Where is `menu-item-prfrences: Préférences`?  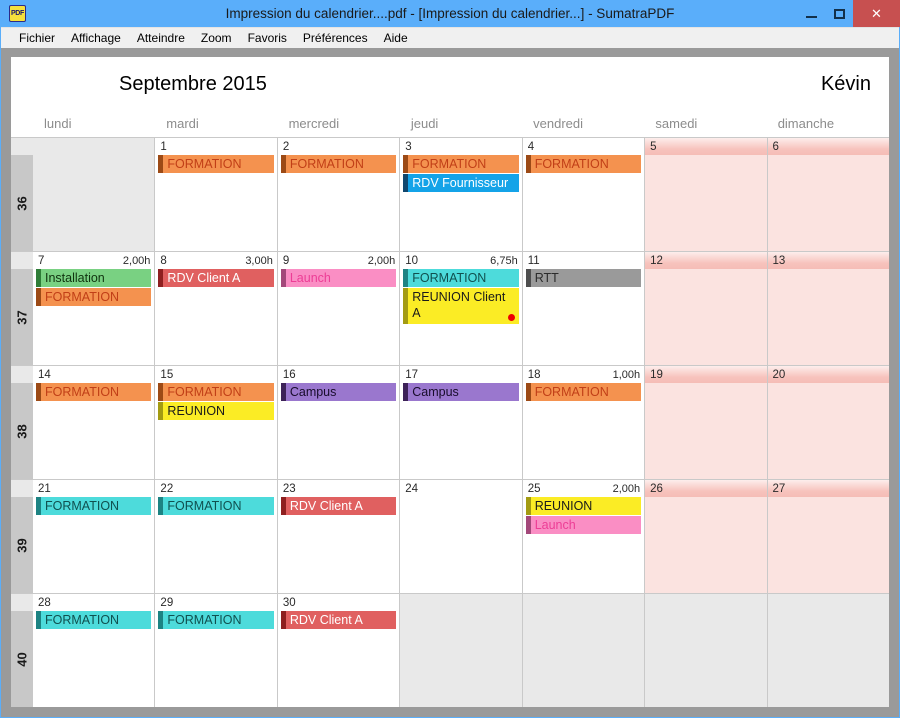 menu-item-prfrences: Préférences is located at coordinates (335, 38).